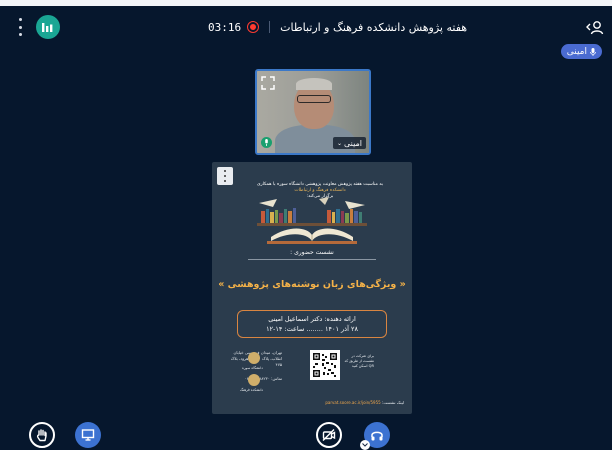  Describe the element at coordinates (254, 358) in the screenshot. I see `university-logo-icon` at that location.